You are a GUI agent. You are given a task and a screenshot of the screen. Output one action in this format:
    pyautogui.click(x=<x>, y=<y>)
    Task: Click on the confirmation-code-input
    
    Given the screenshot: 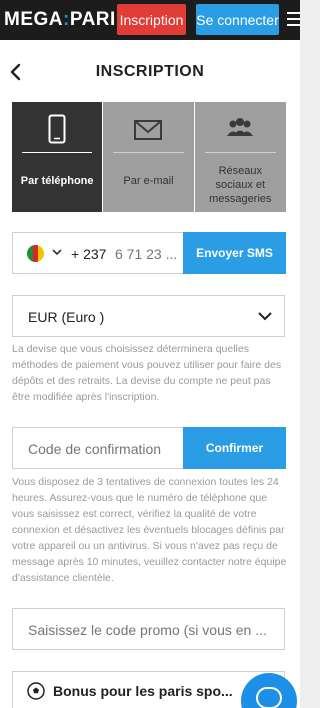 What is the action you would take?
    pyautogui.click(x=103, y=449)
    